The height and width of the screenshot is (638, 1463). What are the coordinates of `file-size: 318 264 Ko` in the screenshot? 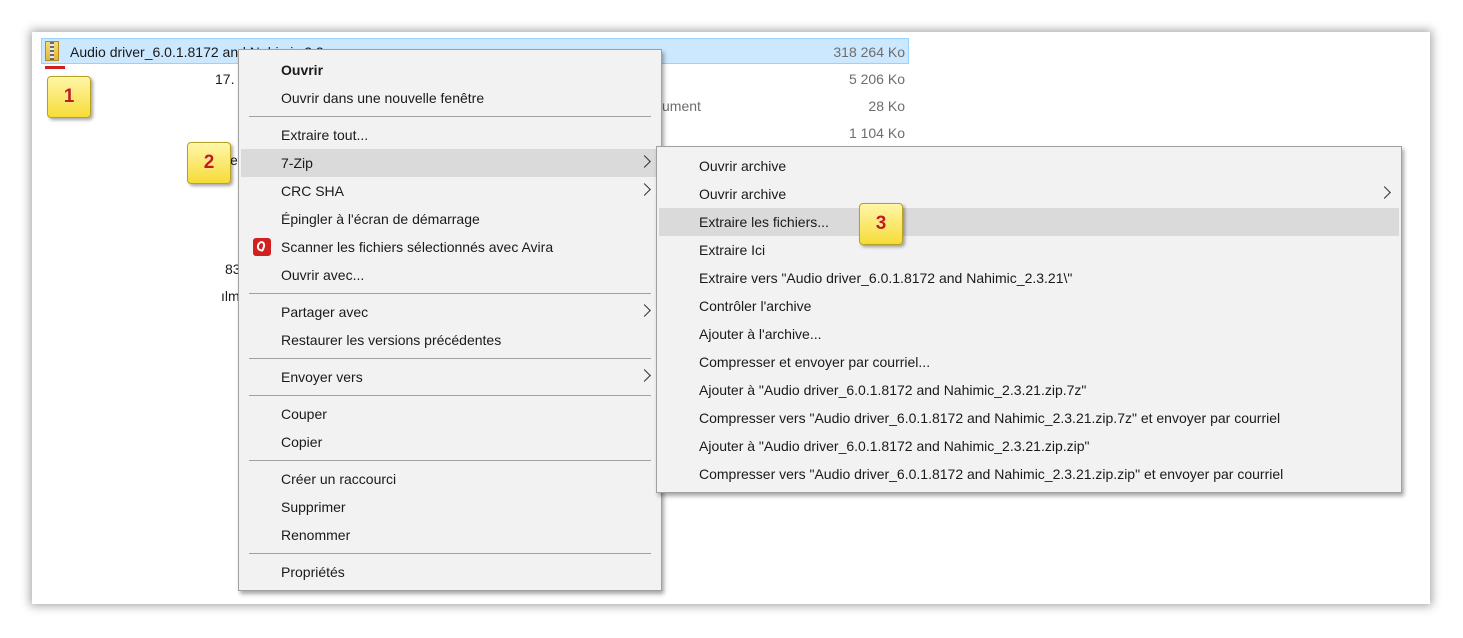 It's located at (869, 52).